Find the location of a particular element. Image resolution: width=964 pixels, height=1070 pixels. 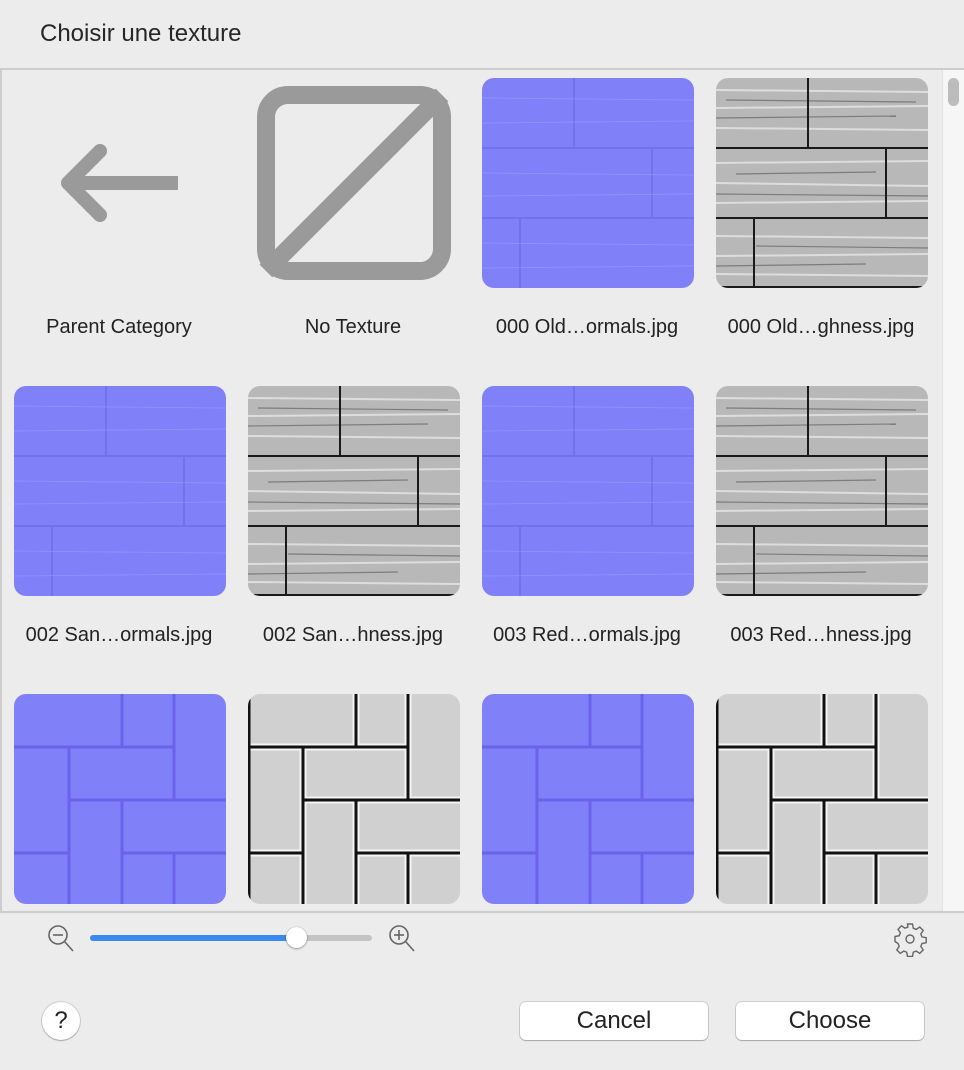

texture-item: 003 Red…ormals.jpg is located at coordinates (587, 528).